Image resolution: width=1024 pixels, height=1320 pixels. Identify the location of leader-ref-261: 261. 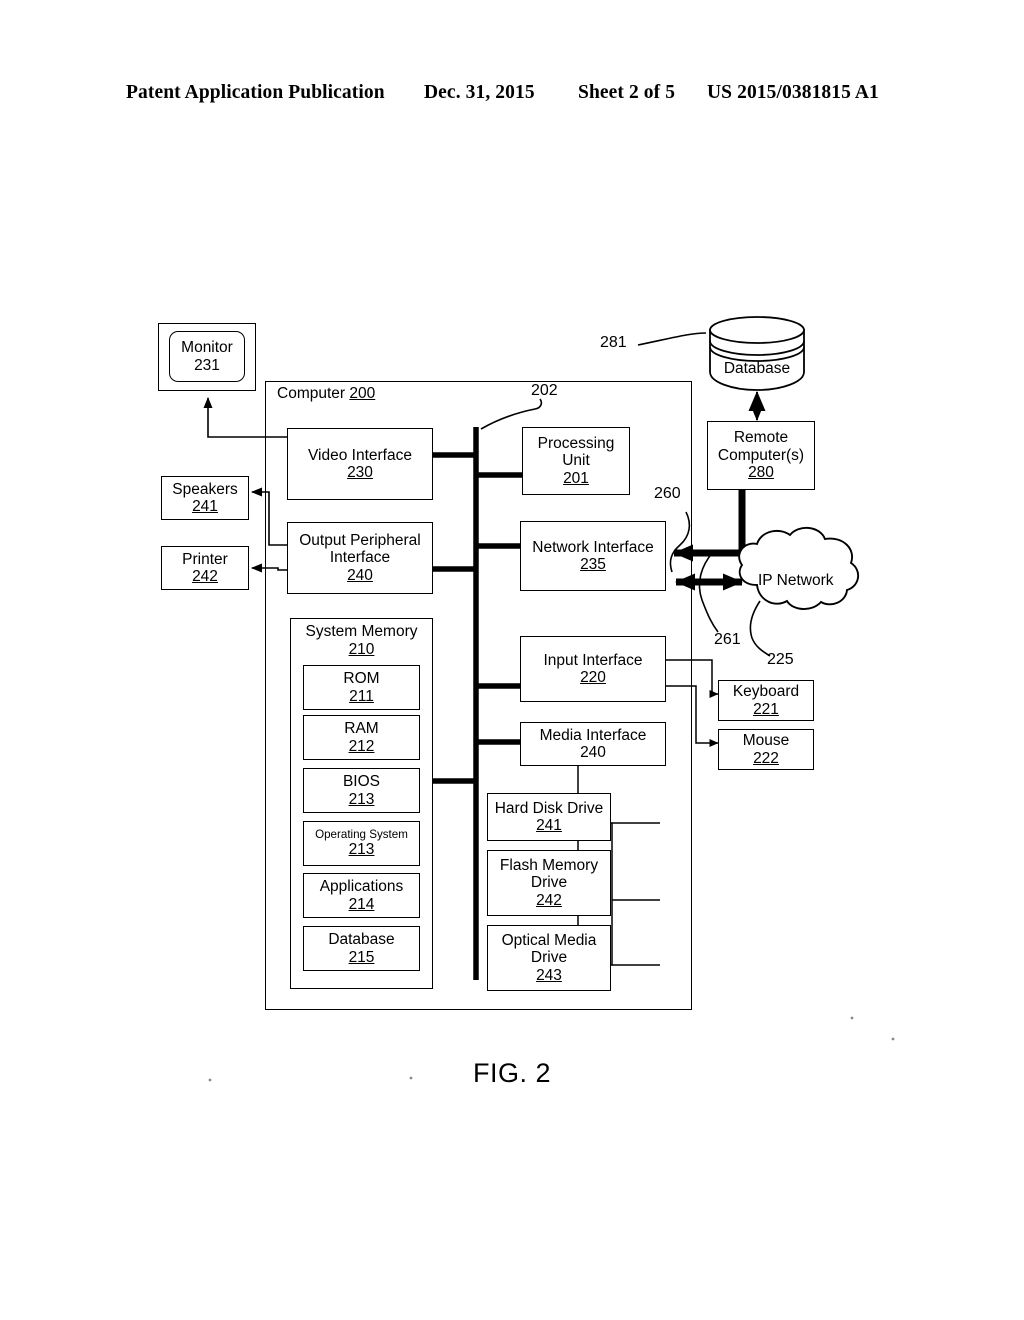
(727, 639).